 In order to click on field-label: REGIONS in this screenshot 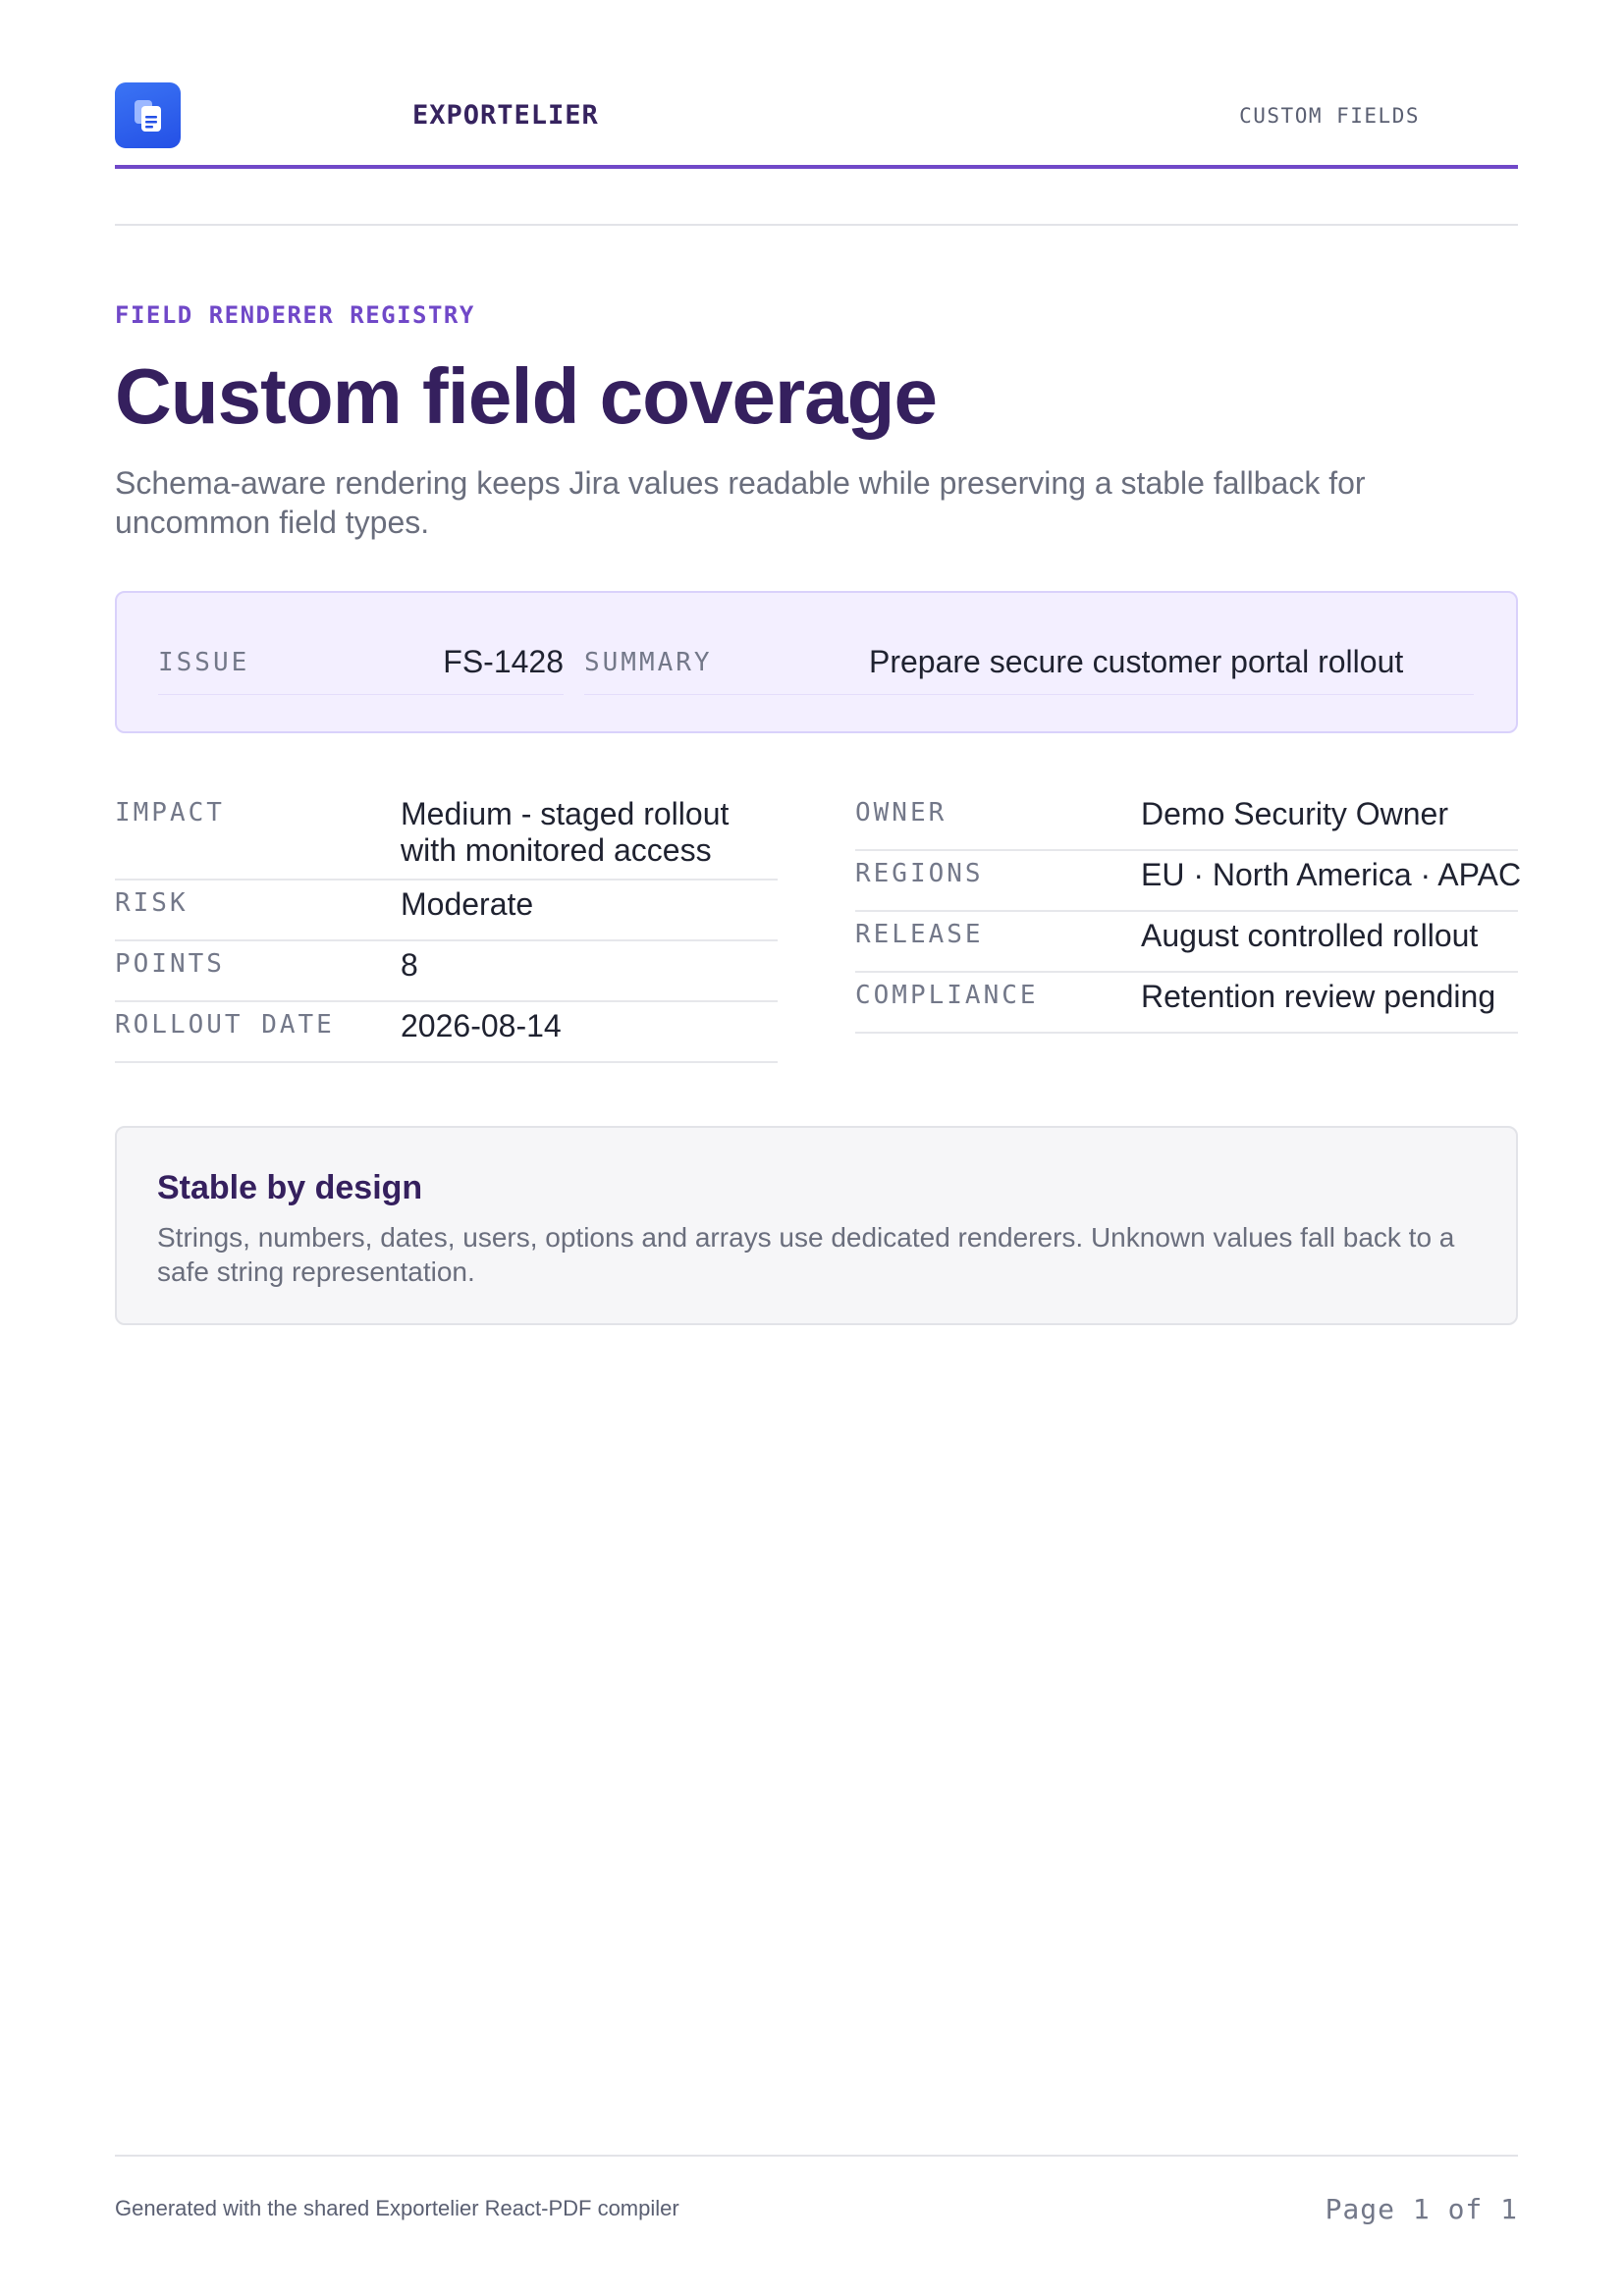, I will do `click(919, 873)`.